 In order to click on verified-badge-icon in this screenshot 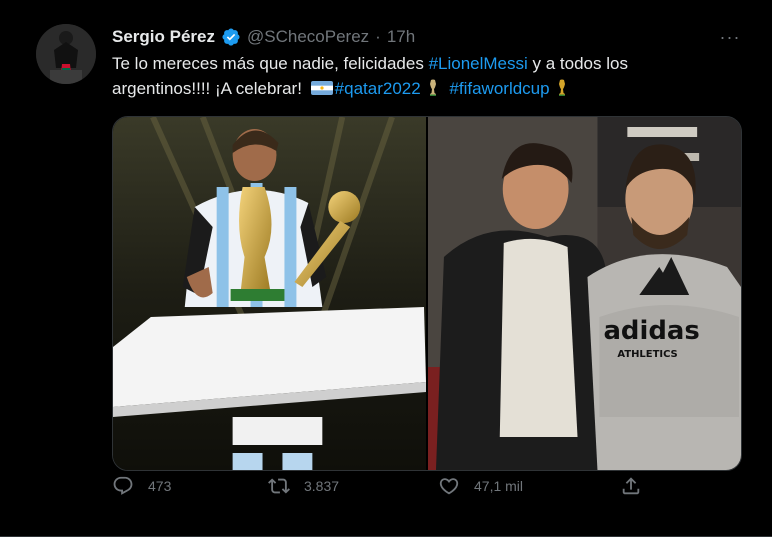, I will do `click(231, 37)`.